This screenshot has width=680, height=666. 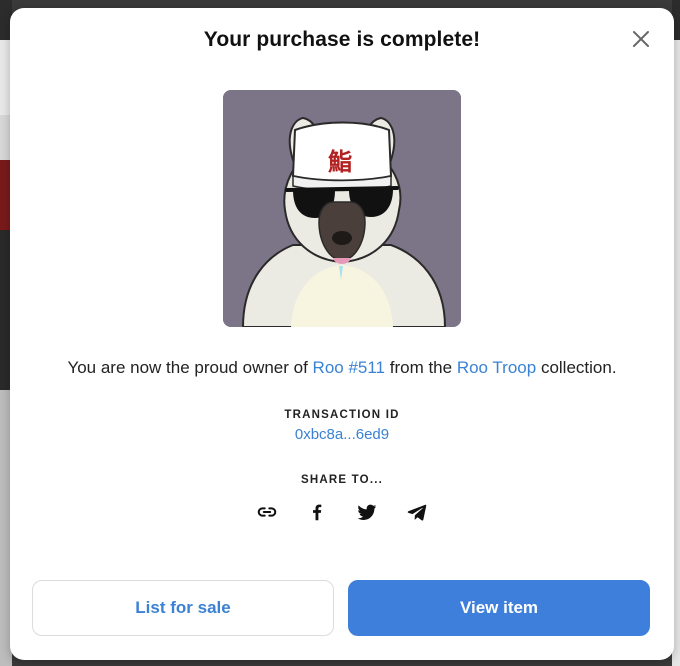 What do you see at coordinates (496, 367) in the screenshot?
I see `collection-link: Roo Troop` at bounding box center [496, 367].